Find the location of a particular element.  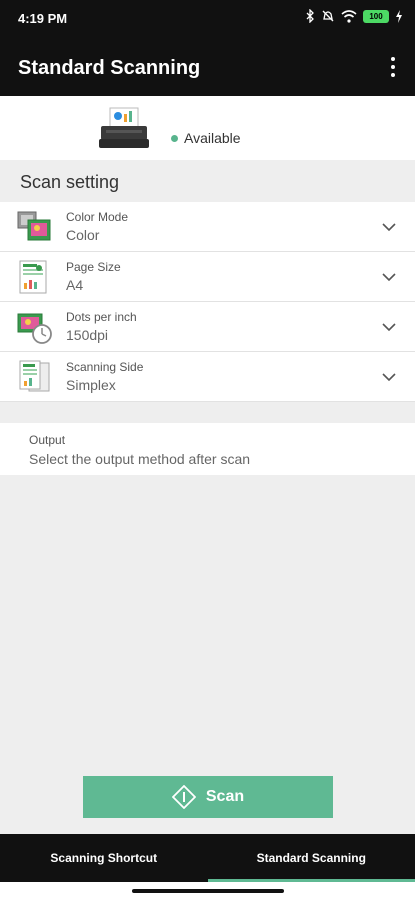

color-mode-icon is located at coordinates (34, 226).